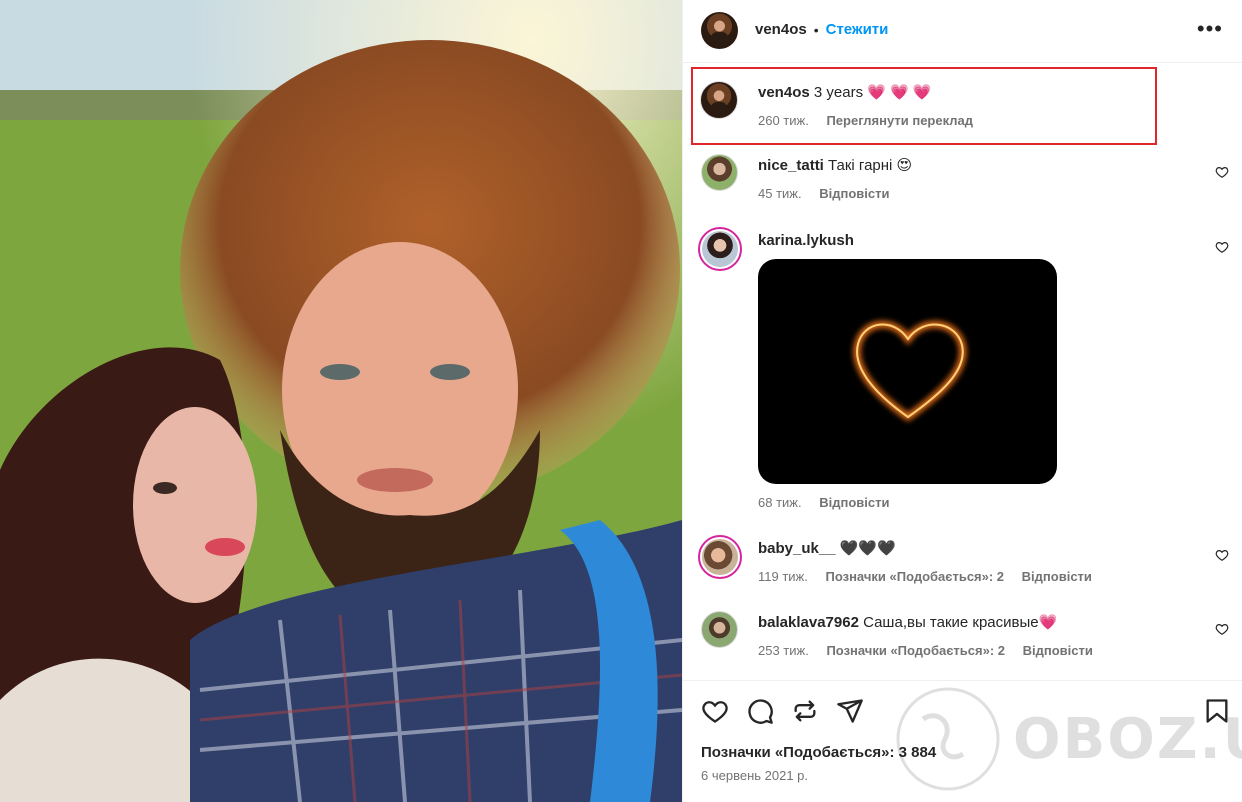 The width and height of the screenshot is (1242, 802). Describe the element at coordinates (780, 502) in the screenshot. I see `comment-time: 68 тиж.` at that location.